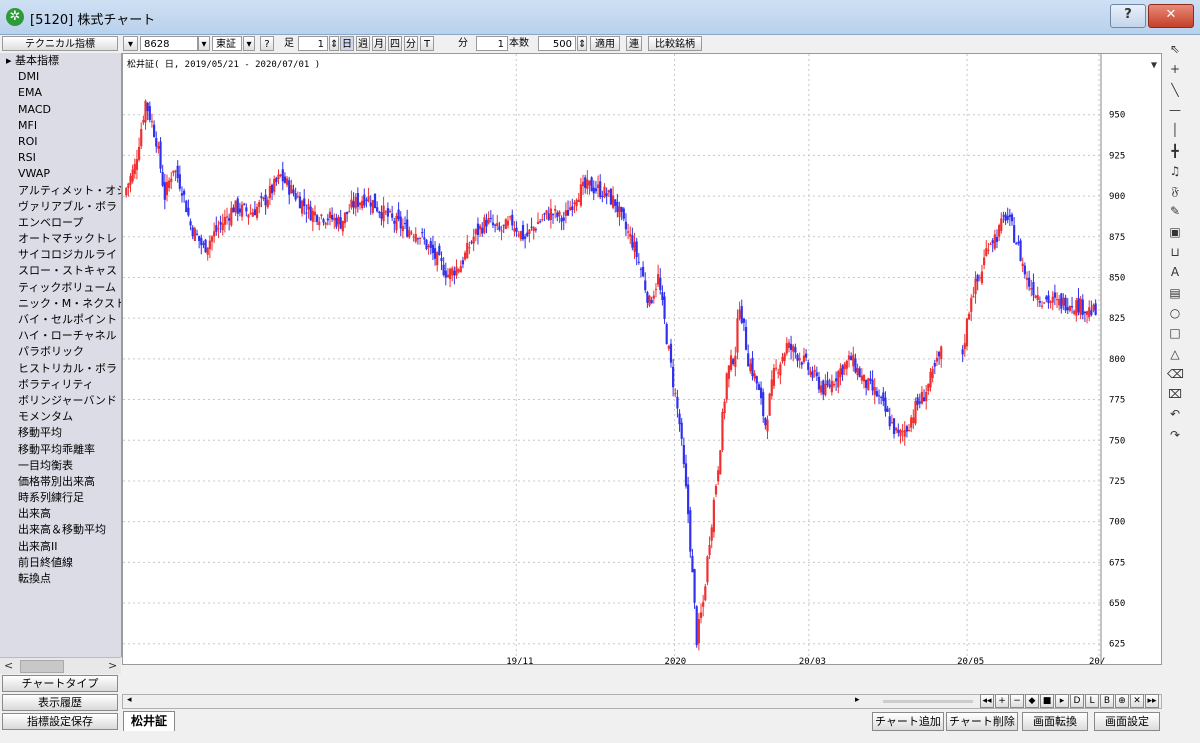  Describe the element at coordinates (1047, 701) in the screenshot. I see `nav-button: ■` at that location.